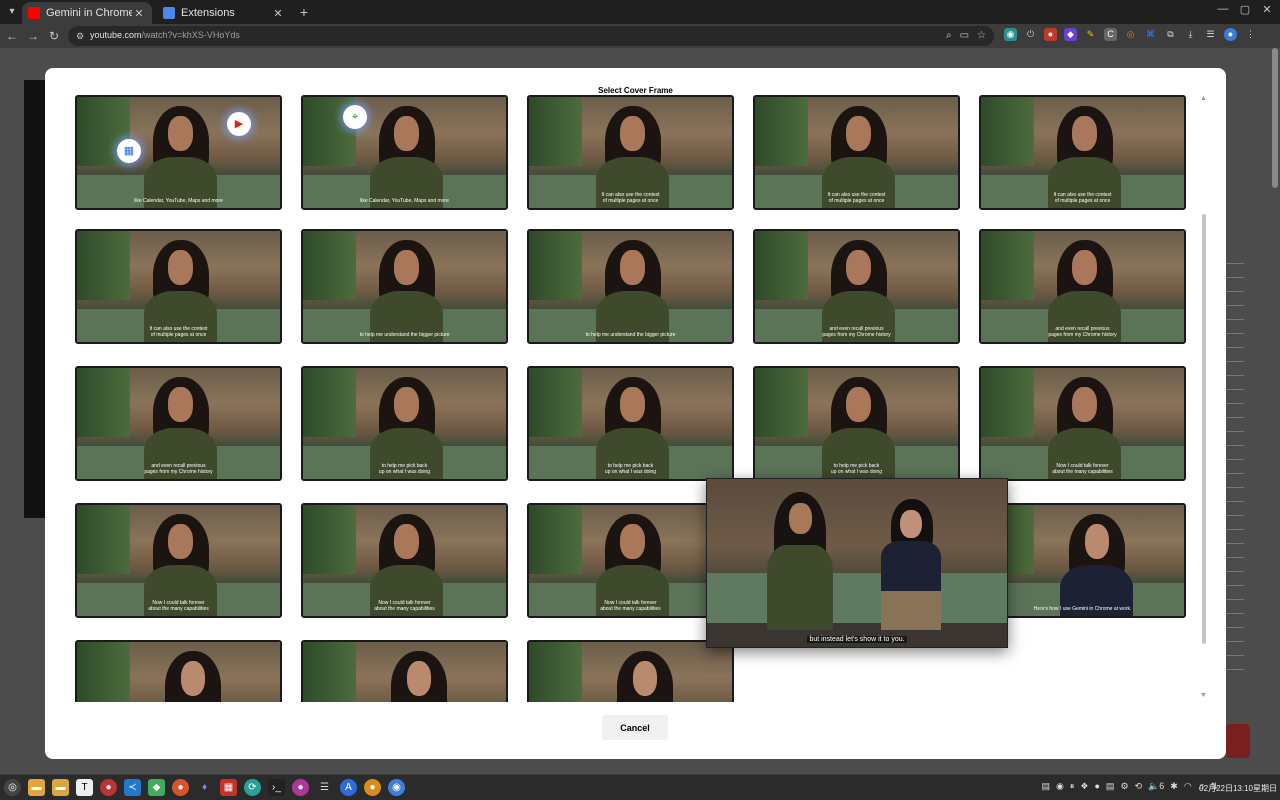 The image size is (1280, 800). I want to click on extension-icon: ◆, so click(1070, 34).